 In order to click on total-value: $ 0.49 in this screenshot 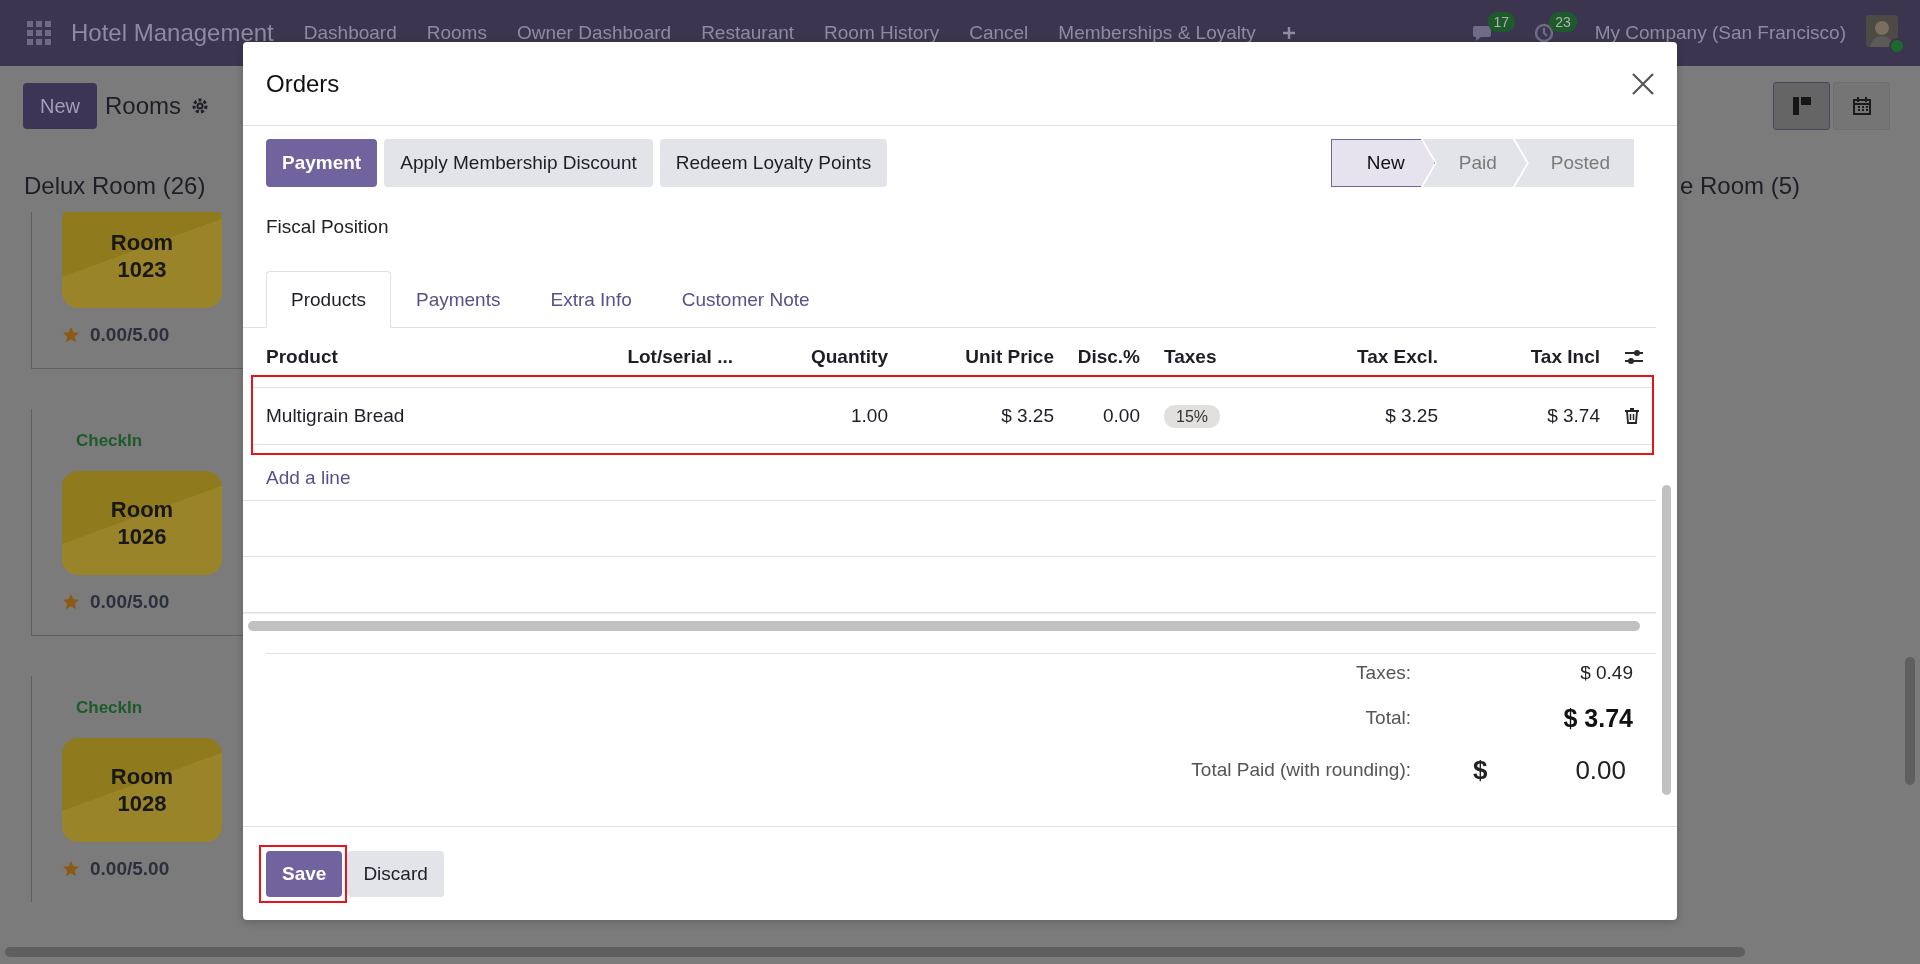, I will do `click(1606, 672)`.